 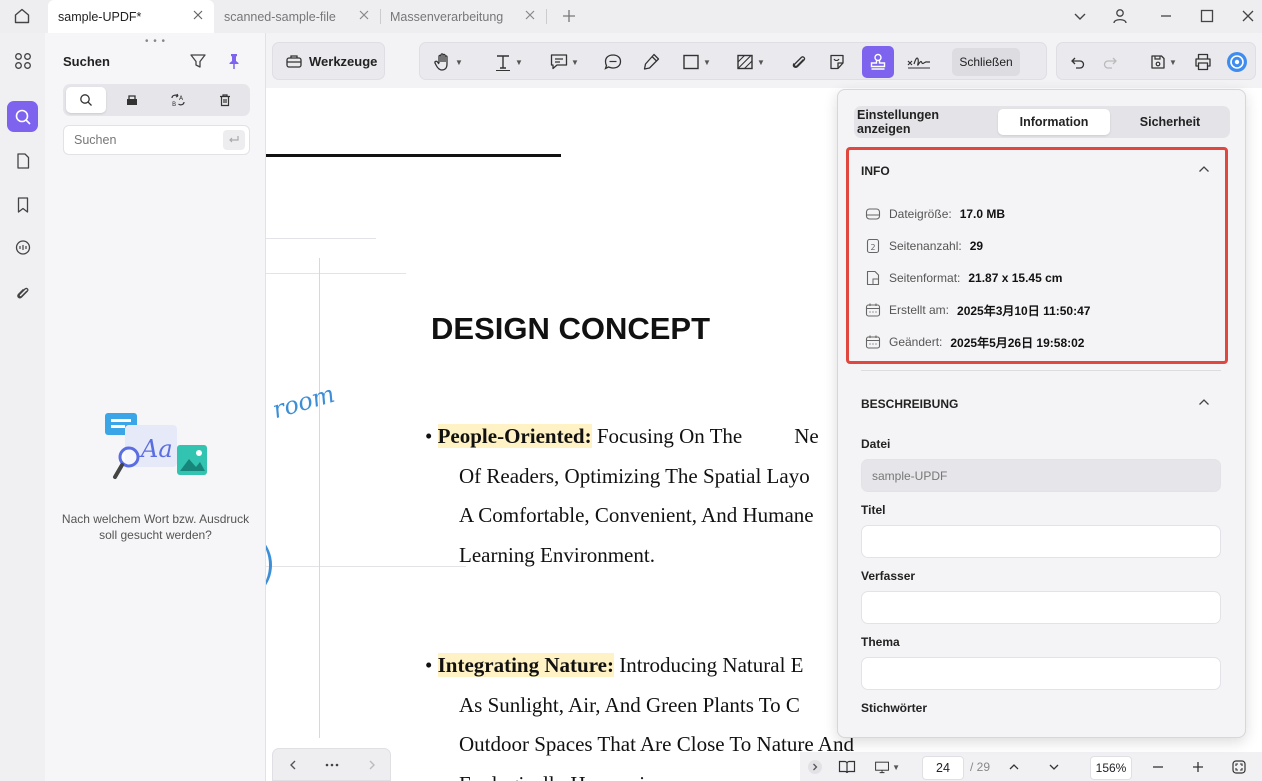 I want to click on search-input, so click(x=149, y=140).